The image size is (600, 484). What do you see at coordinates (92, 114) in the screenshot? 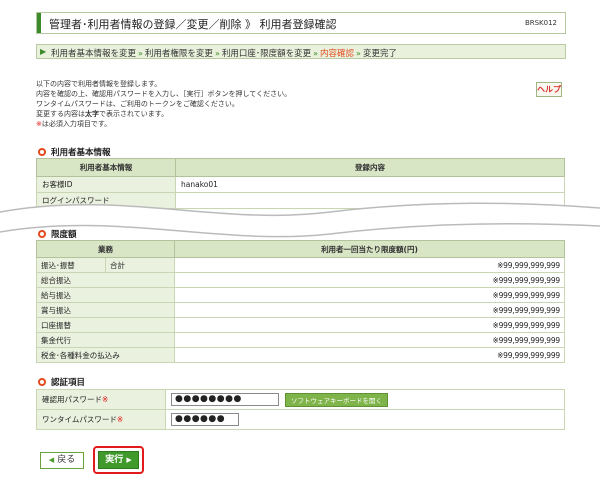
I see `bold-sample: 太字` at bounding box center [92, 114].